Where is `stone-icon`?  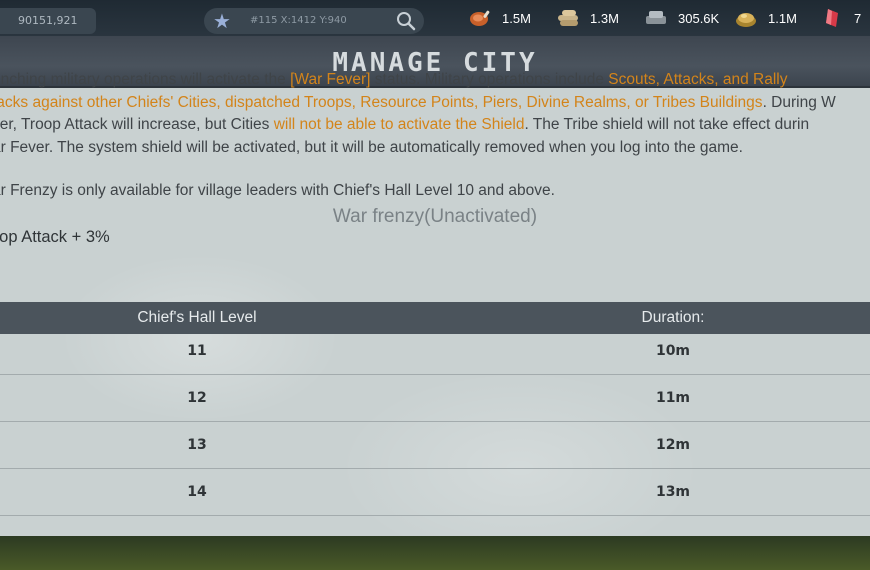 stone-icon is located at coordinates (656, 17).